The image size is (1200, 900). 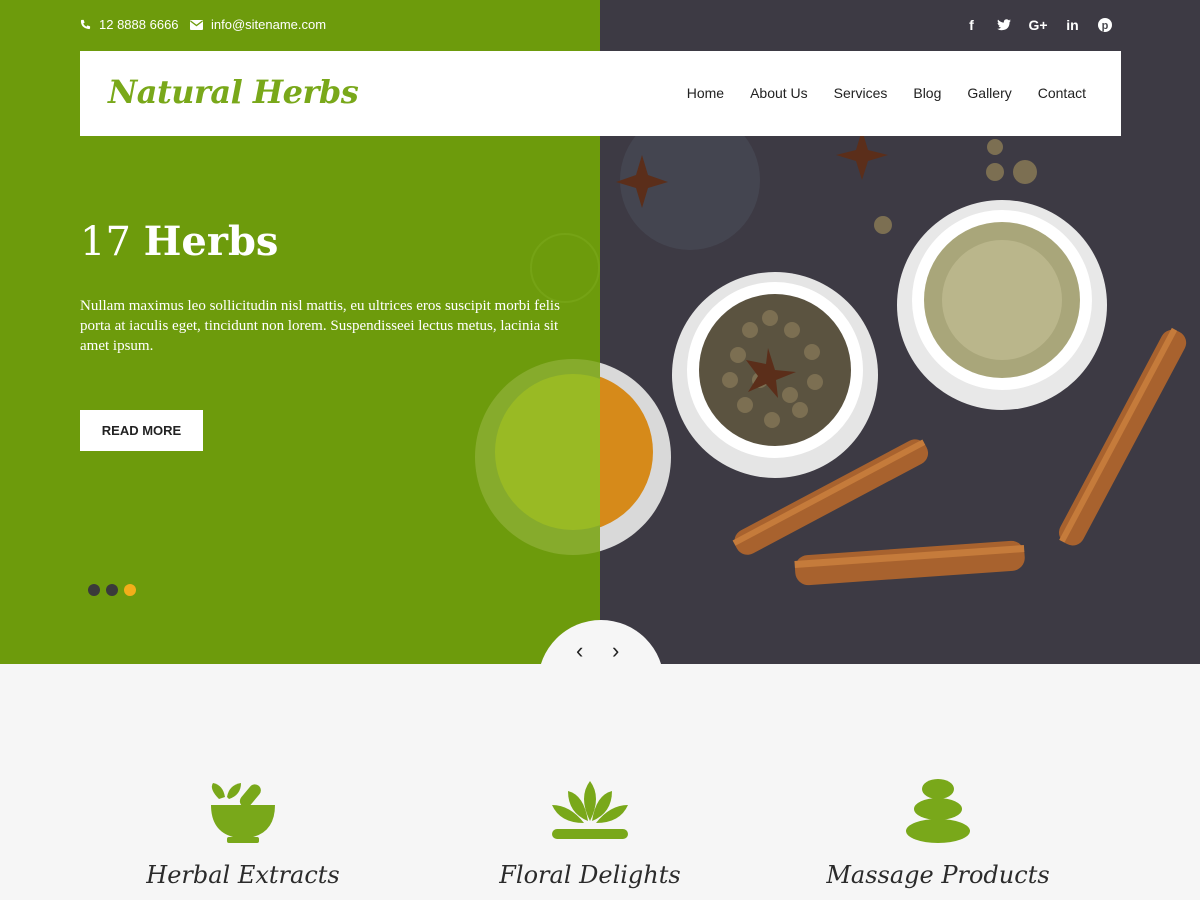 I want to click on nav-gallery: Gallery, so click(x=989, y=93).